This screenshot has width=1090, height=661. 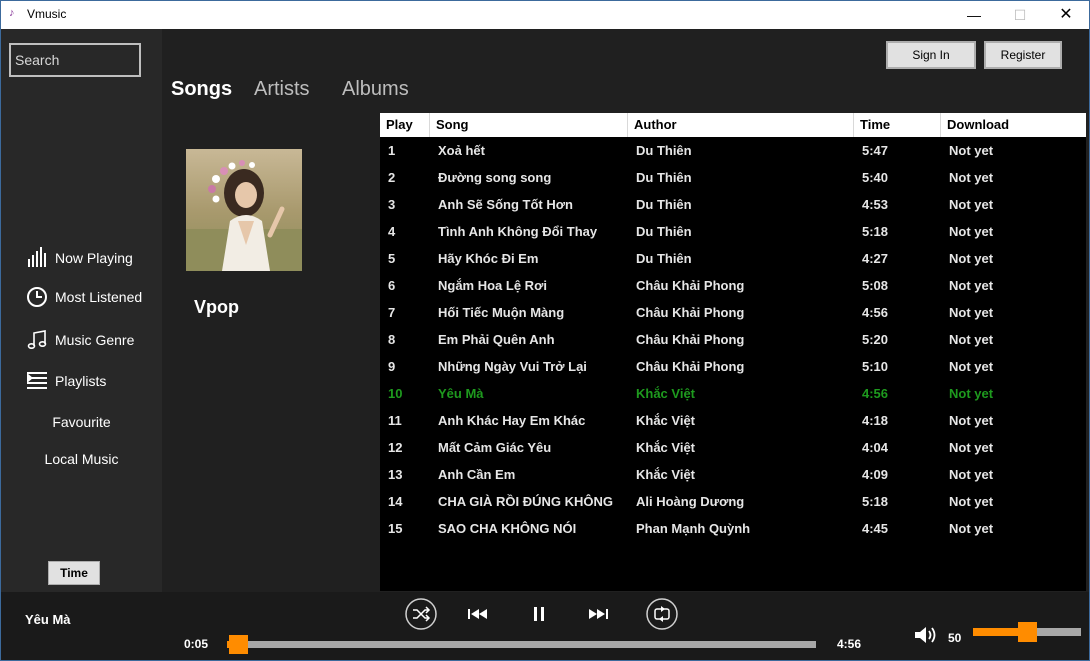 What do you see at coordinates (216, 307) in the screenshot?
I see `genre-title: Vpop` at bounding box center [216, 307].